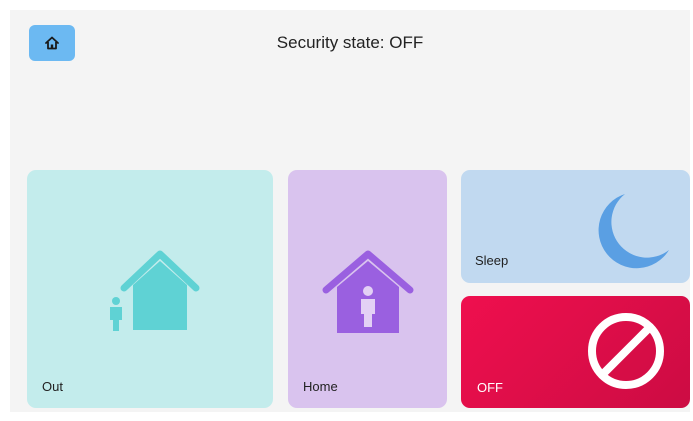  I want to click on mode-label-home: Home, so click(320, 386).